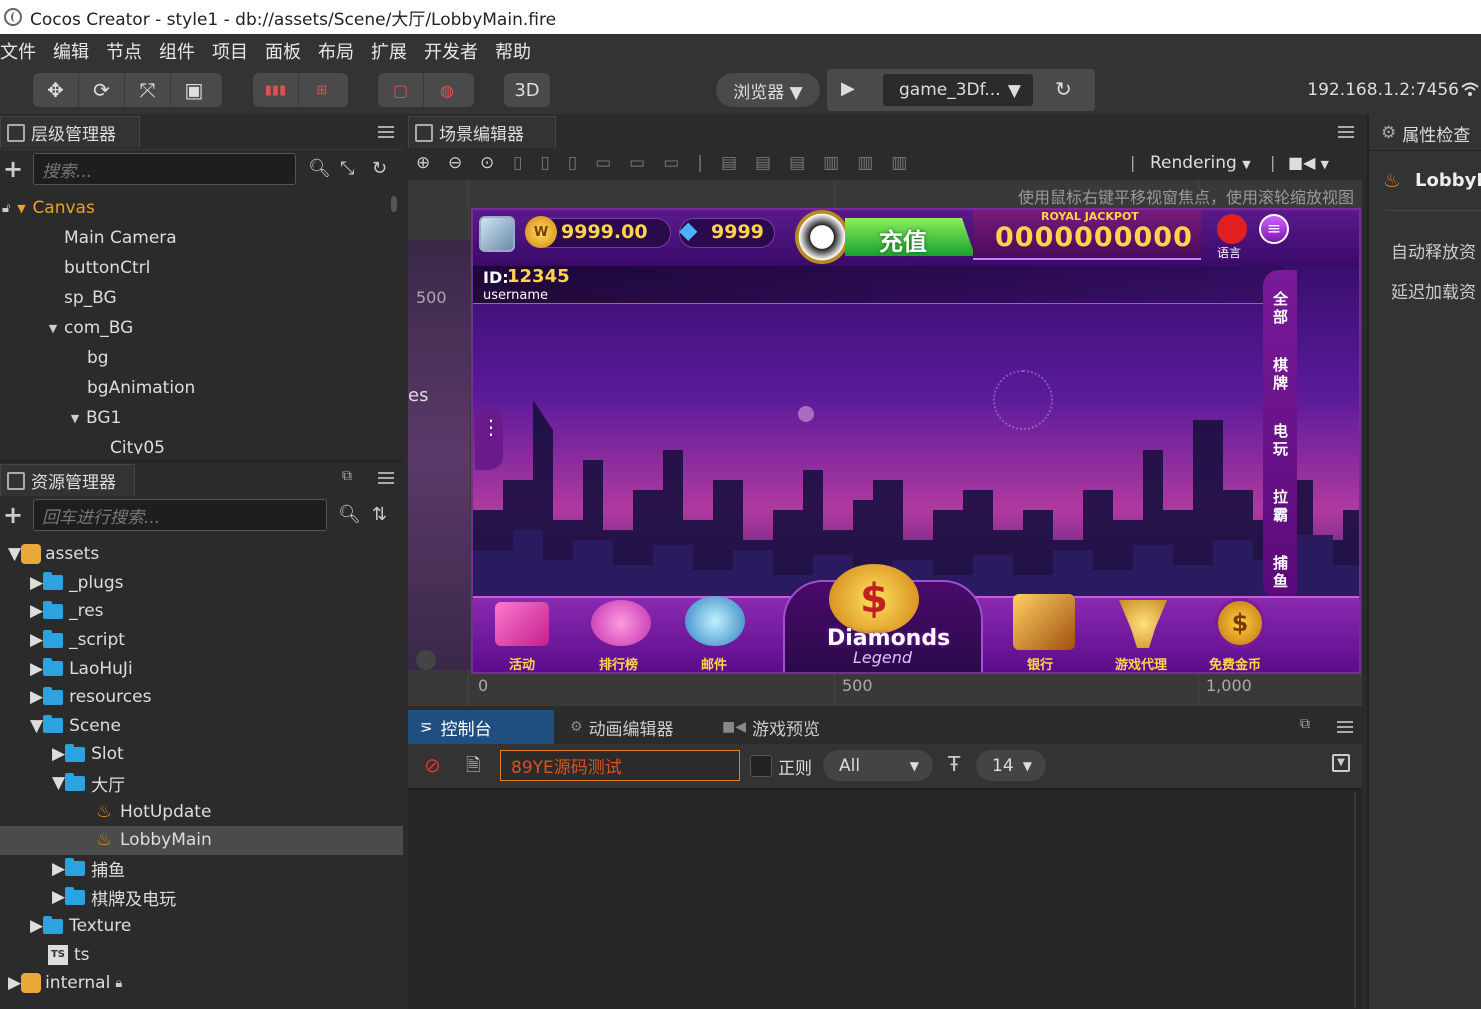  What do you see at coordinates (195, 298) in the screenshot?
I see `tree-row-sp-bg: sp_BG` at bounding box center [195, 298].